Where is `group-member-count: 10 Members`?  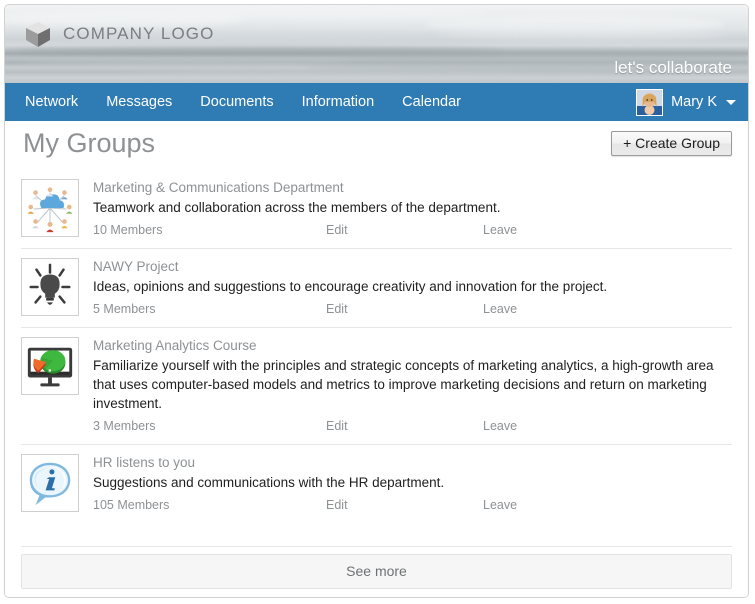
group-member-count: 10 Members is located at coordinates (128, 230).